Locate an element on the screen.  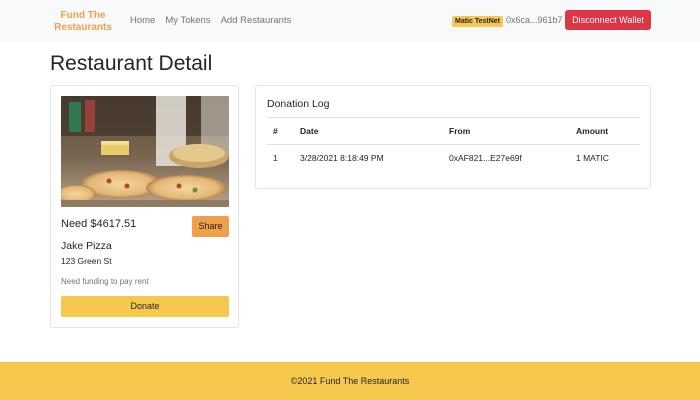
nav-link-my-tokens: My Tokens is located at coordinates (187, 20).